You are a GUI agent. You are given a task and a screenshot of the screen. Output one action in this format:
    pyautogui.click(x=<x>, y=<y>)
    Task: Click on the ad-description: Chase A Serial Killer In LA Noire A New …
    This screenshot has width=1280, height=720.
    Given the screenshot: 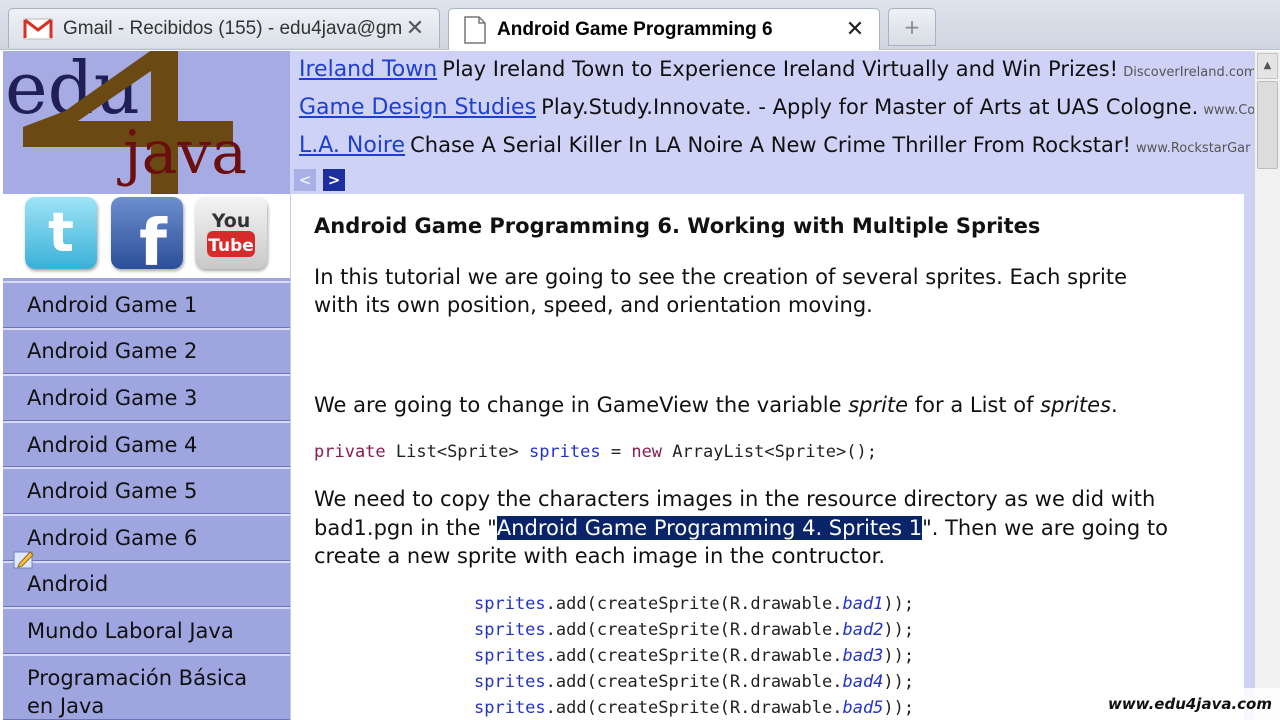 What is the action you would take?
    pyautogui.click(x=770, y=145)
    